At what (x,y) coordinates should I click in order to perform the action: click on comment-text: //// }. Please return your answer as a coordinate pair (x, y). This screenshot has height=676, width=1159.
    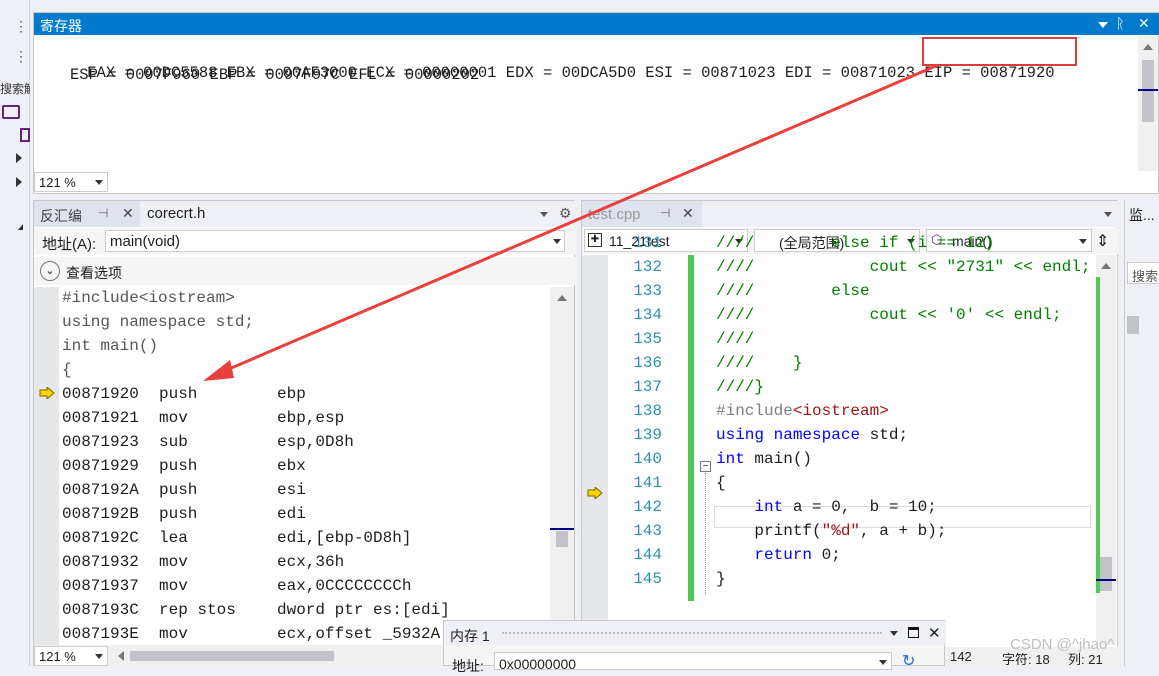
    Looking at the image, I should click on (759, 363).